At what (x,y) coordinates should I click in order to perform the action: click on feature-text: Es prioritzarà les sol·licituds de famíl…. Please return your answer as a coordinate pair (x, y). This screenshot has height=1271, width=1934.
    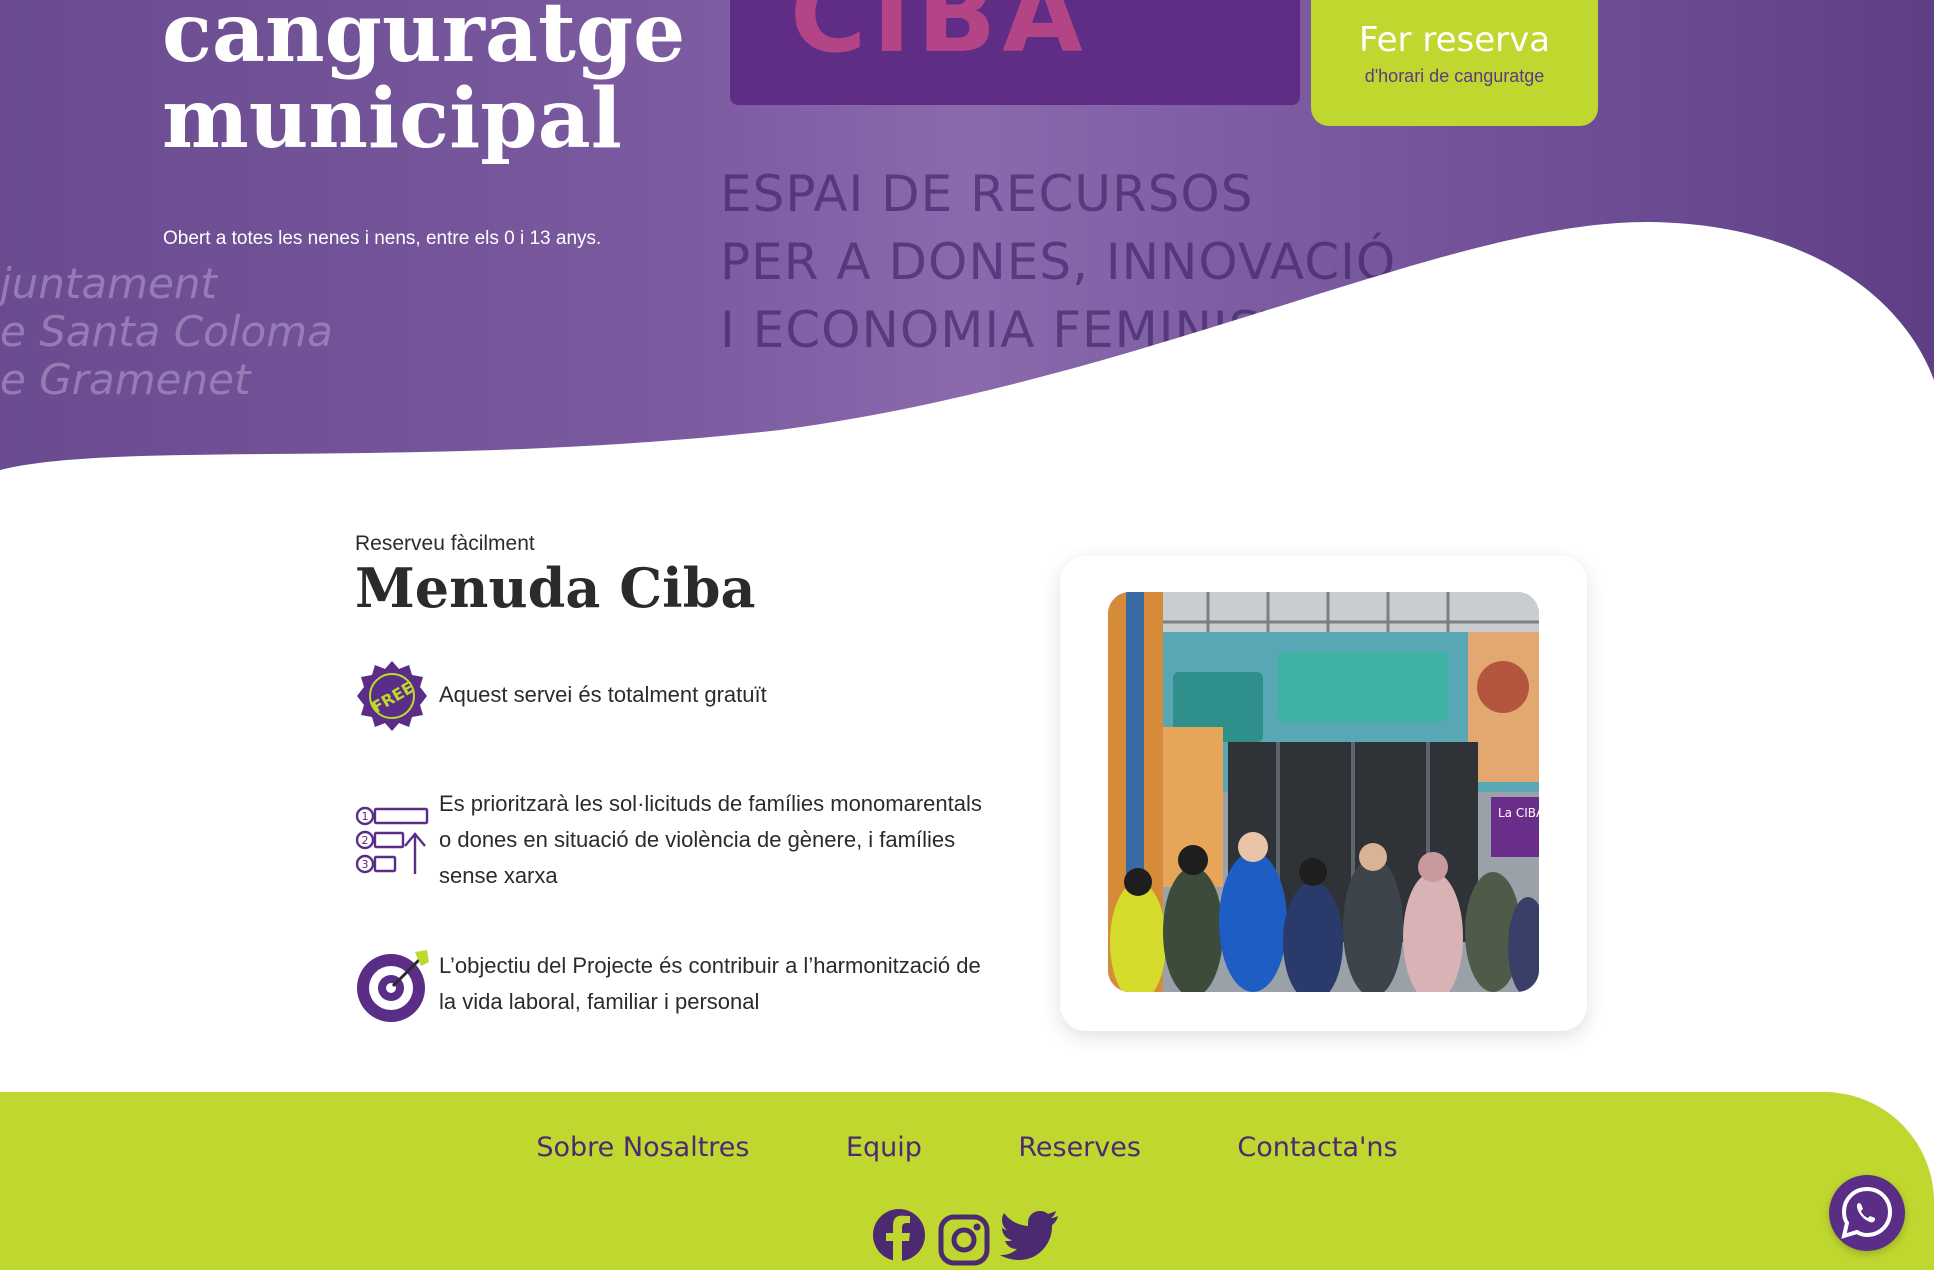
    Looking at the image, I should click on (710, 839).